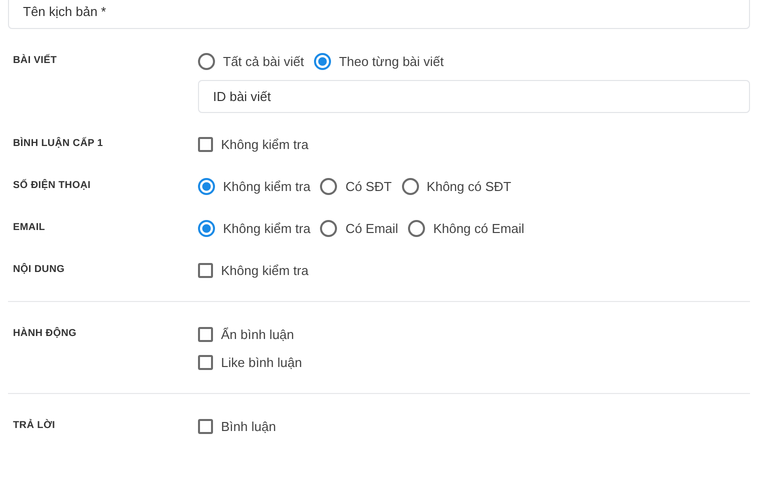 This screenshot has width=765, height=478. Describe the element at coordinates (39, 269) in the screenshot. I see `row-label: NỘI DUNG` at that location.